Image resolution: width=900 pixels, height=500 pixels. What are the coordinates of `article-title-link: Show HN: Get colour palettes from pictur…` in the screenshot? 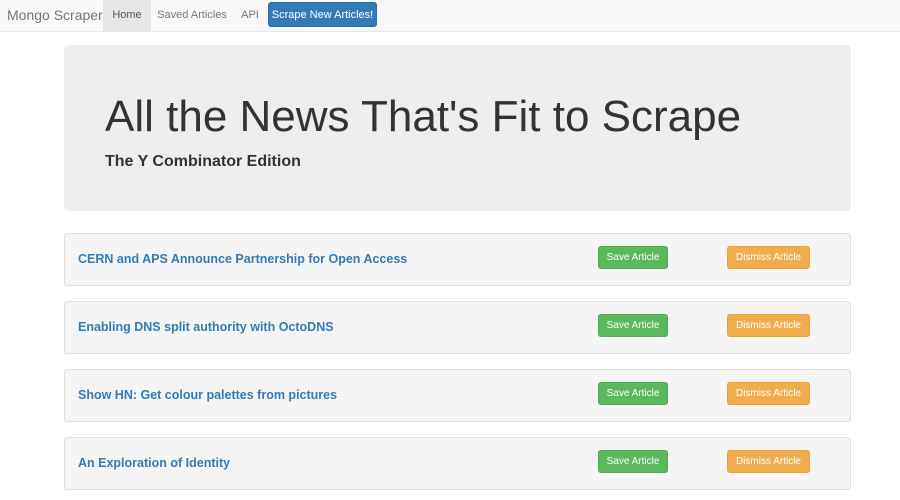 It's located at (207, 395).